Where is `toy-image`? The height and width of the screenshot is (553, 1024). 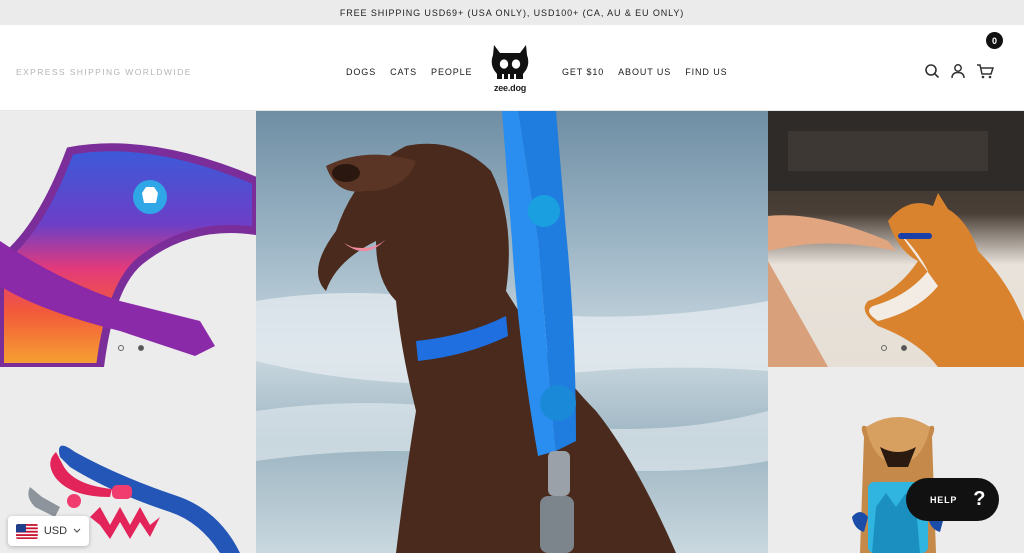 toy-image is located at coordinates (896, 460).